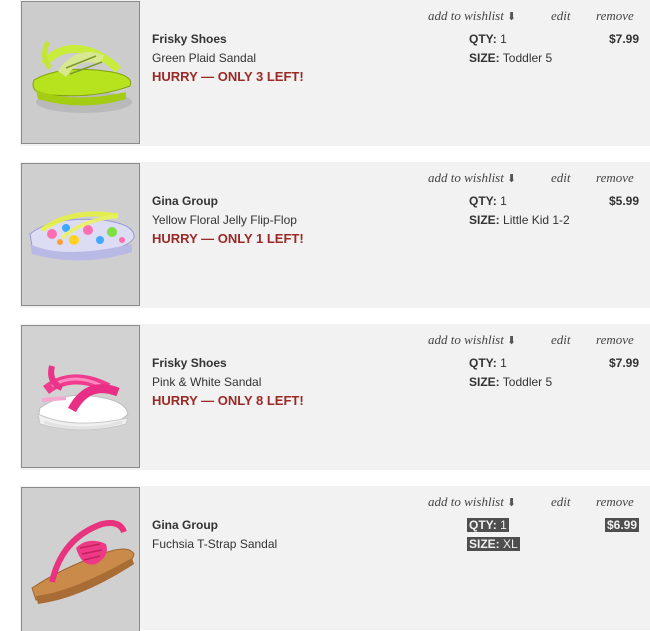 This screenshot has width=650, height=631. Describe the element at coordinates (224, 220) in the screenshot. I see `product-name: Yellow Floral Jelly Flip-Flop` at that location.